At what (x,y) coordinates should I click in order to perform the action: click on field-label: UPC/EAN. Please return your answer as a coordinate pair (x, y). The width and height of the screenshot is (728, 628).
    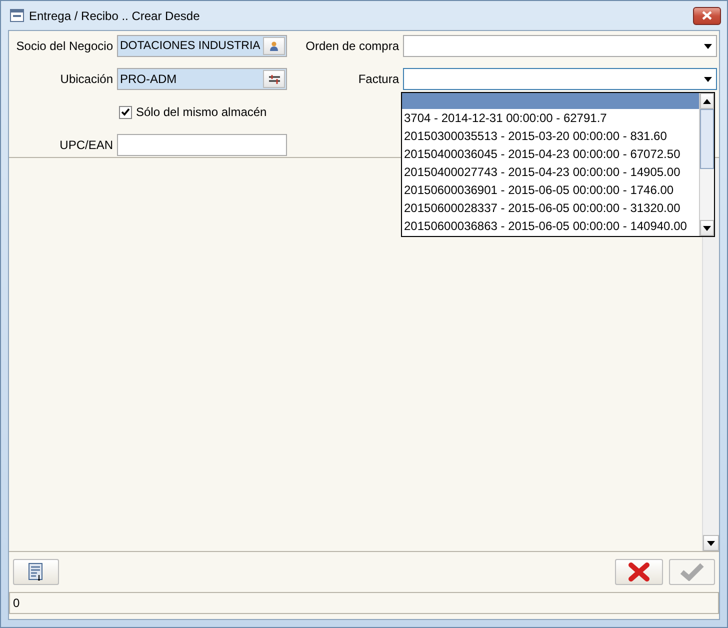
    Looking at the image, I should click on (85, 145).